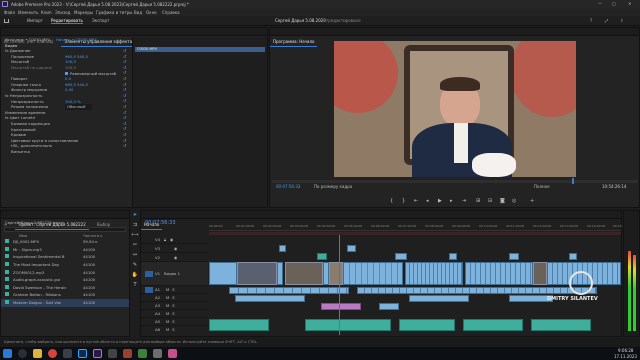 The height and width of the screenshot is (360, 640). Describe the element at coordinates (391, 201) in the screenshot. I see `mark-in-icon: {` at that location.